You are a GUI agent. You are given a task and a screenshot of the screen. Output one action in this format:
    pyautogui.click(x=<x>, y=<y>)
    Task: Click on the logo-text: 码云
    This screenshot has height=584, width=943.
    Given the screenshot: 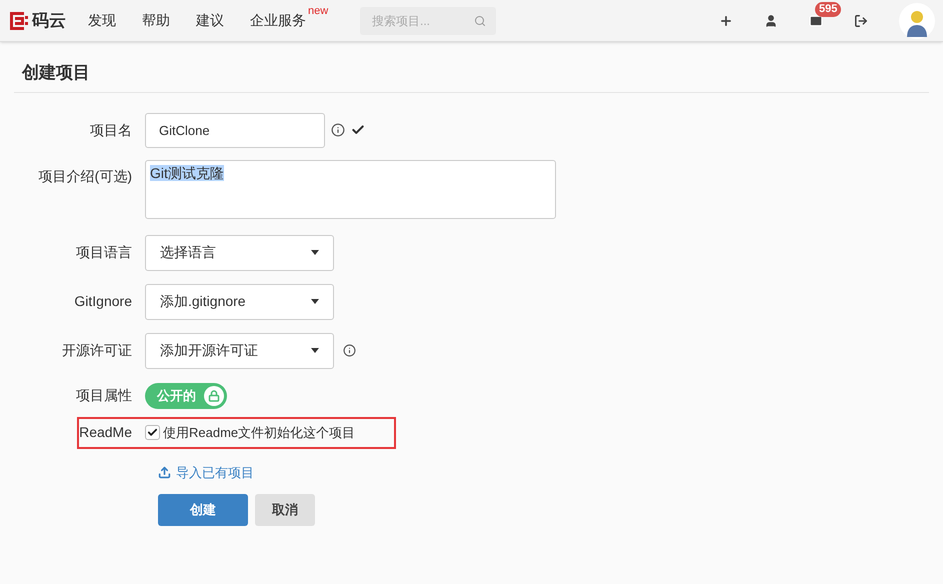 What is the action you would take?
    pyautogui.click(x=49, y=21)
    